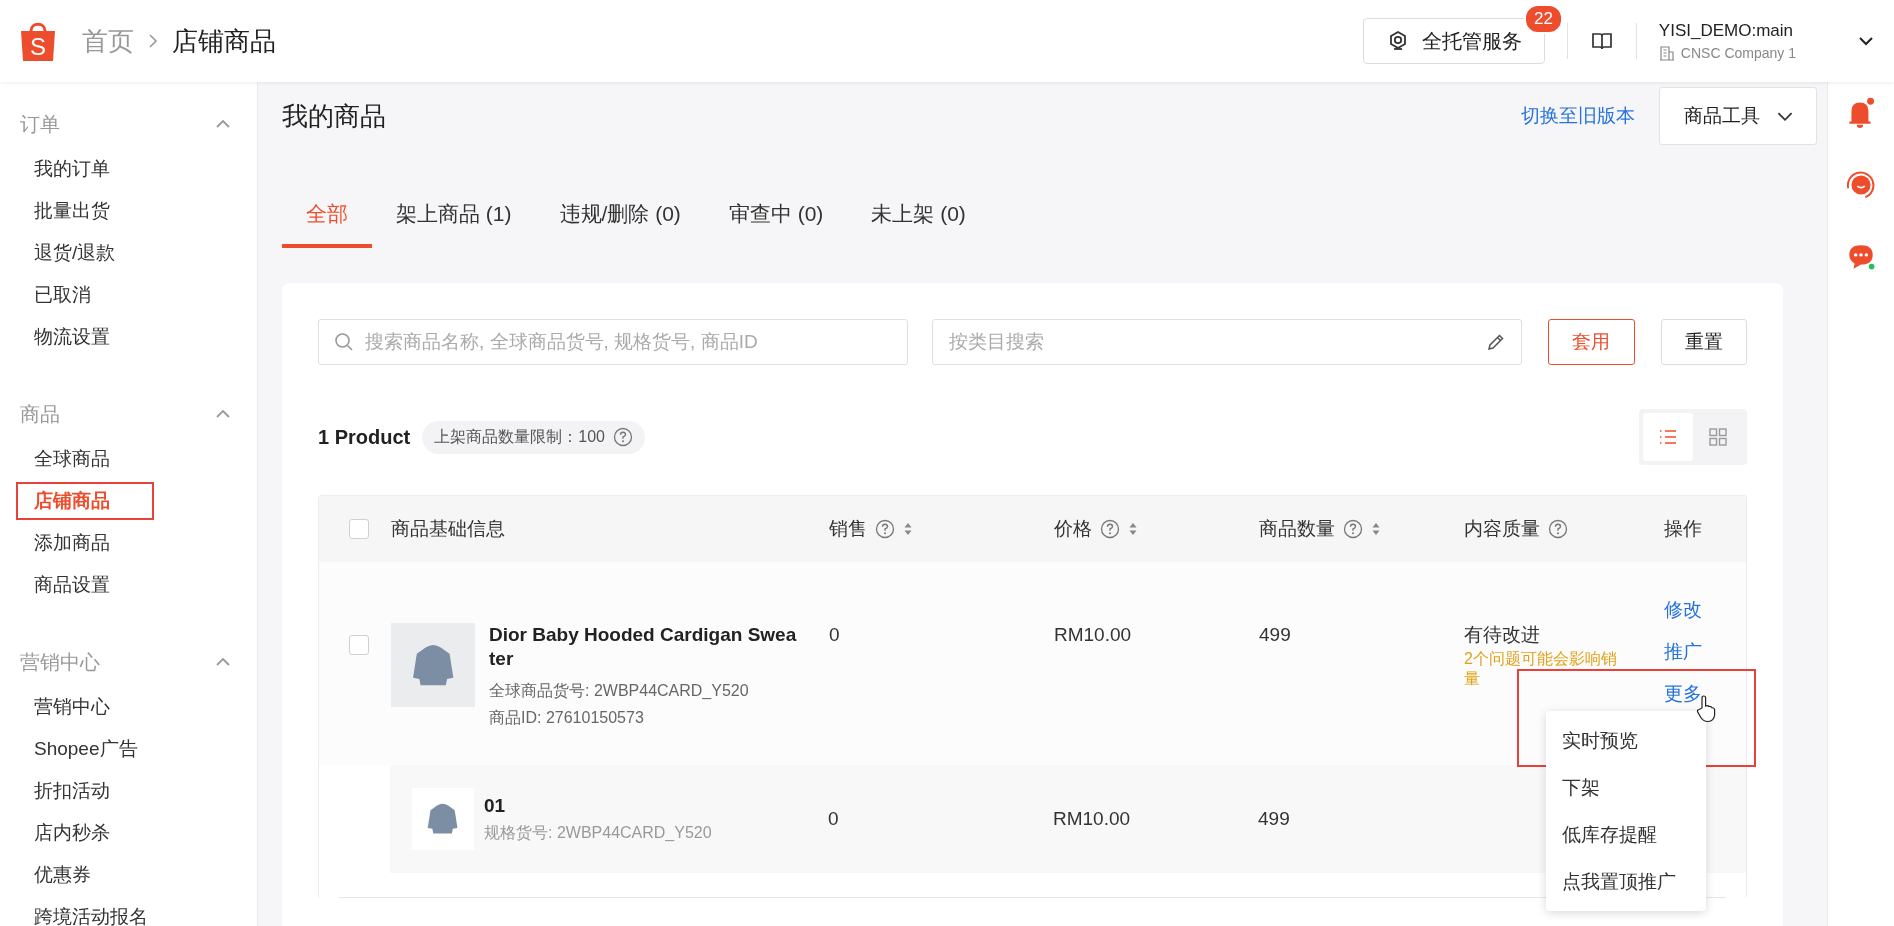 The width and height of the screenshot is (1894, 926). Describe the element at coordinates (85, 912) in the screenshot. I see `sidebar-item: 跨境活动报名` at that location.